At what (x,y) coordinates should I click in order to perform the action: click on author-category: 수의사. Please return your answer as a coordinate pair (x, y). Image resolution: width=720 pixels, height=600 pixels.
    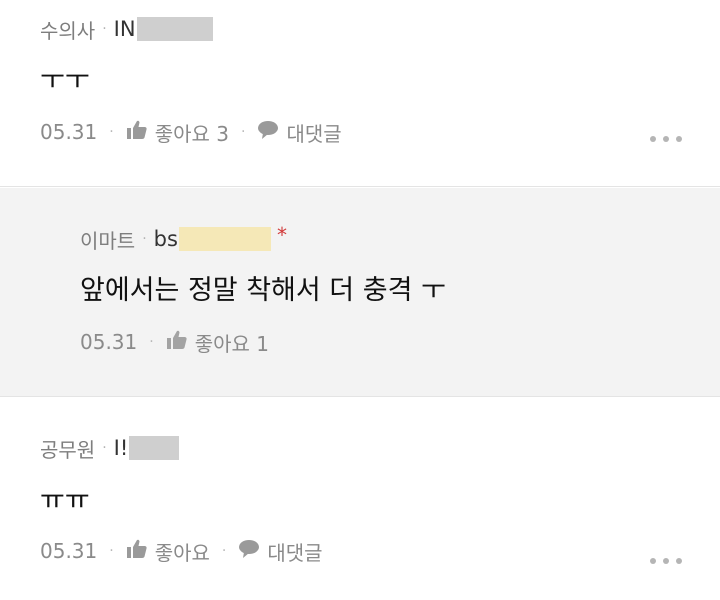
    Looking at the image, I should click on (68, 30).